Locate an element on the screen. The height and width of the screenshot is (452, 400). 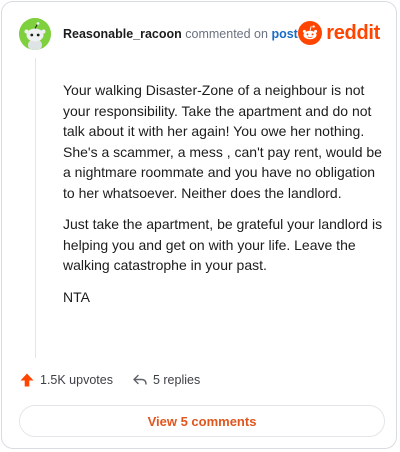
upvote-count: 1.5K upvotes is located at coordinates (76, 380).